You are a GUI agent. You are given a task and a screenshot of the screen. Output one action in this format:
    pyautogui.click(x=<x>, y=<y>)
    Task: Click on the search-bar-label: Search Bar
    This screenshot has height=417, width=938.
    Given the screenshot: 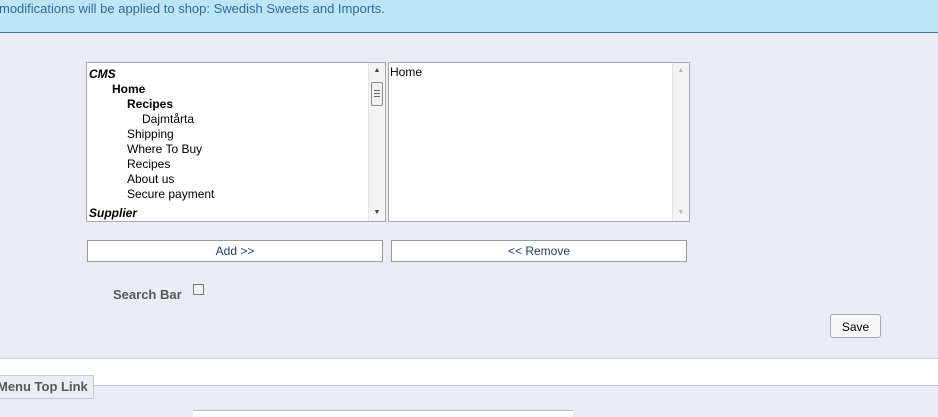 What is the action you would take?
    pyautogui.click(x=147, y=294)
    